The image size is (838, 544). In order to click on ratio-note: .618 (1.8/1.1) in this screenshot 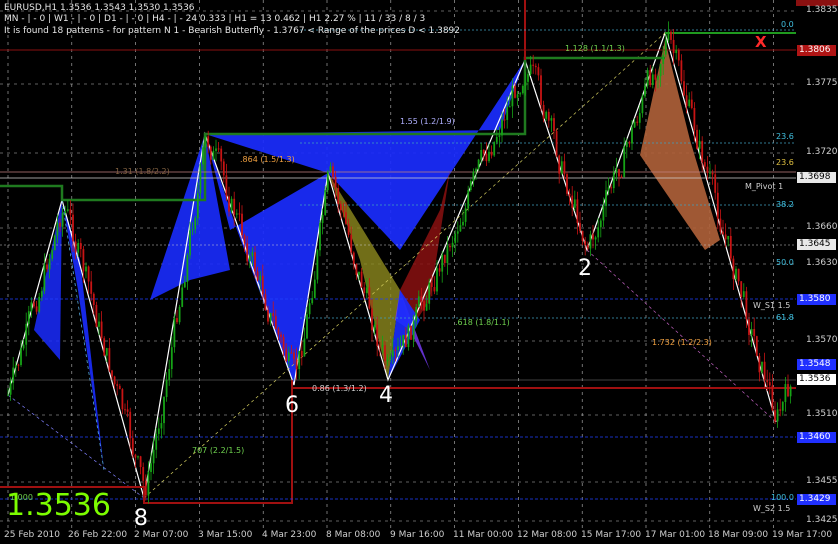, I will do `click(482, 322)`.